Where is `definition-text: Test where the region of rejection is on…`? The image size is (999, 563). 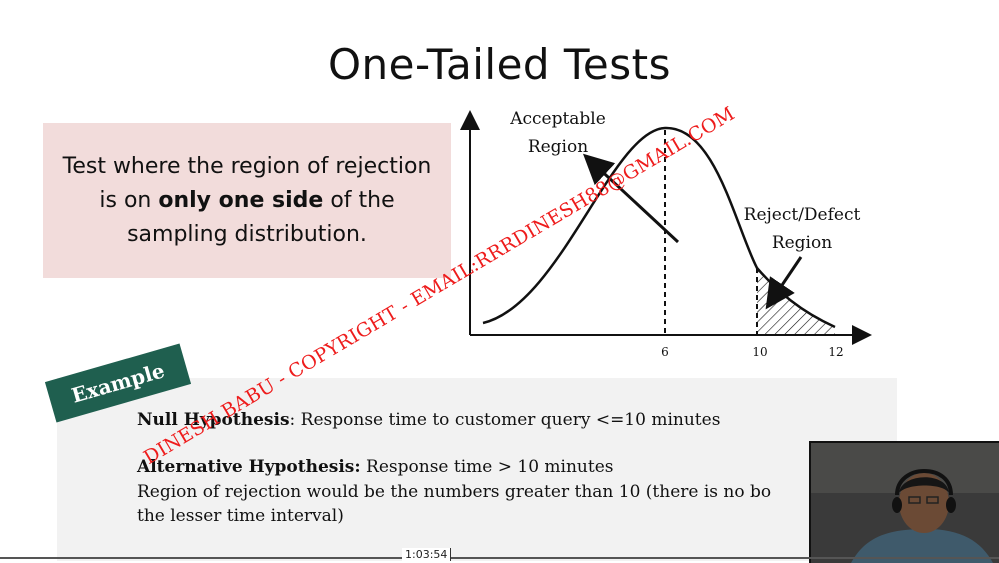
definition-text: Test where the region of rejection is on… is located at coordinates (247, 201).